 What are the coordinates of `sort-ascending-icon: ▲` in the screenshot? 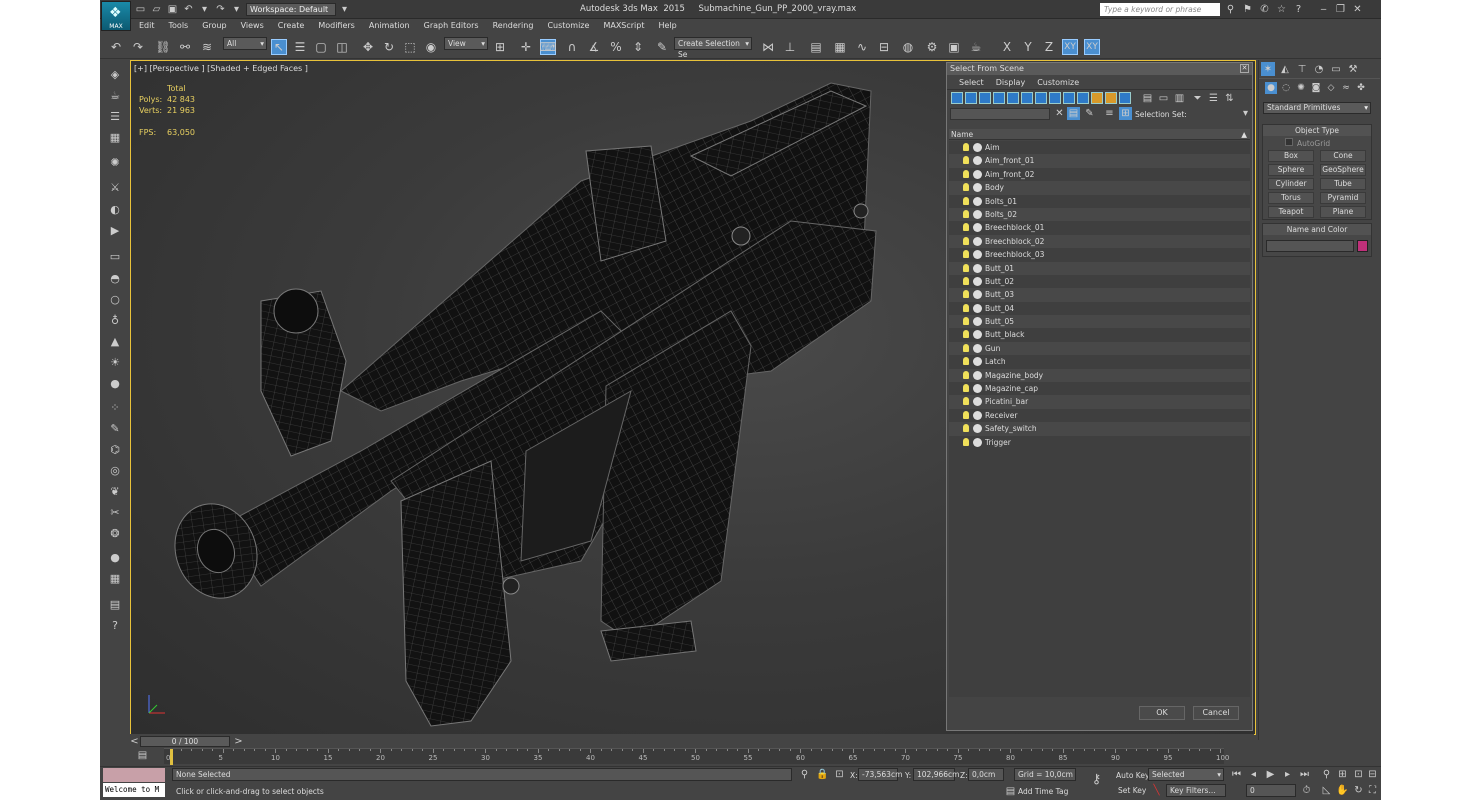 It's located at (1244, 134).